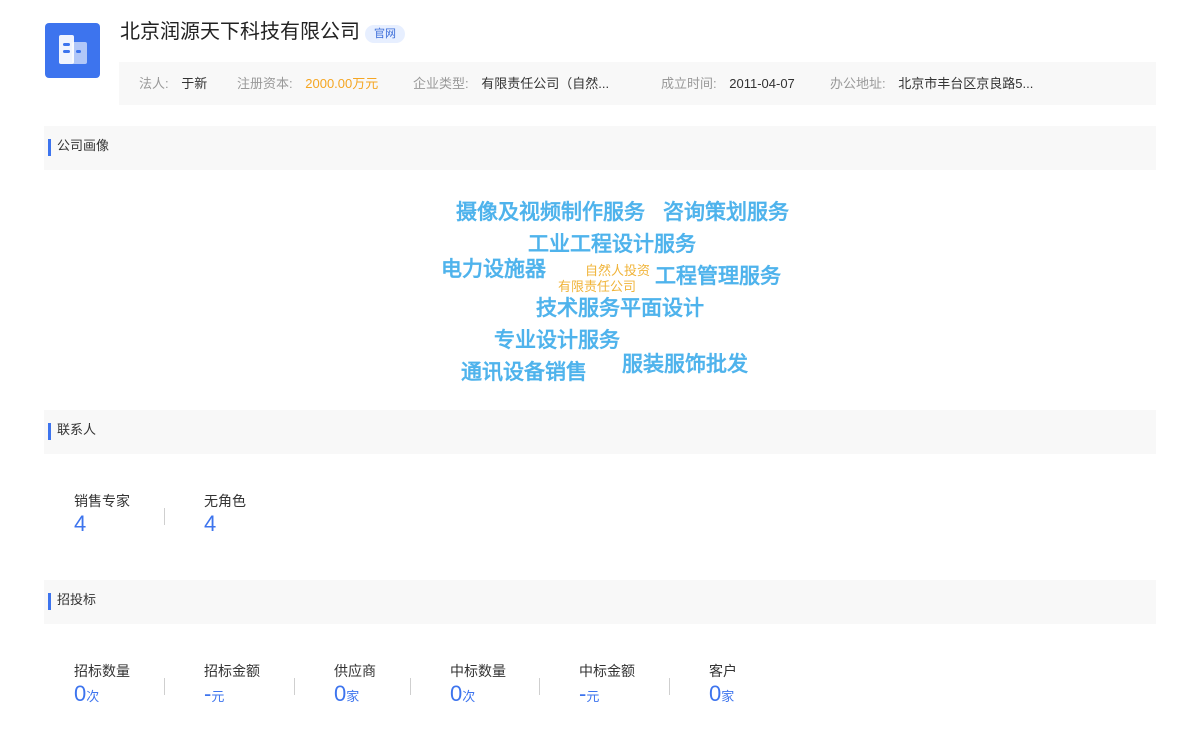 This screenshot has width=1200, height=752. I want to click on legal-rep-item: 法人: 于新, so click(173, 83).